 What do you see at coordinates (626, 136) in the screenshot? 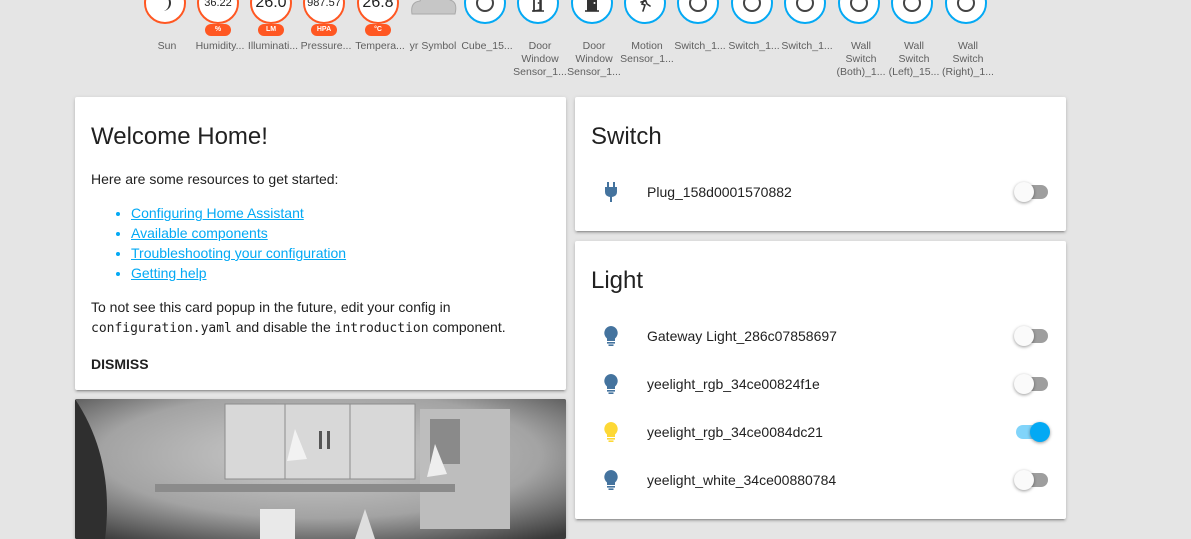
I see `switch-card-title: Switch` at bounding box center [626, 136].